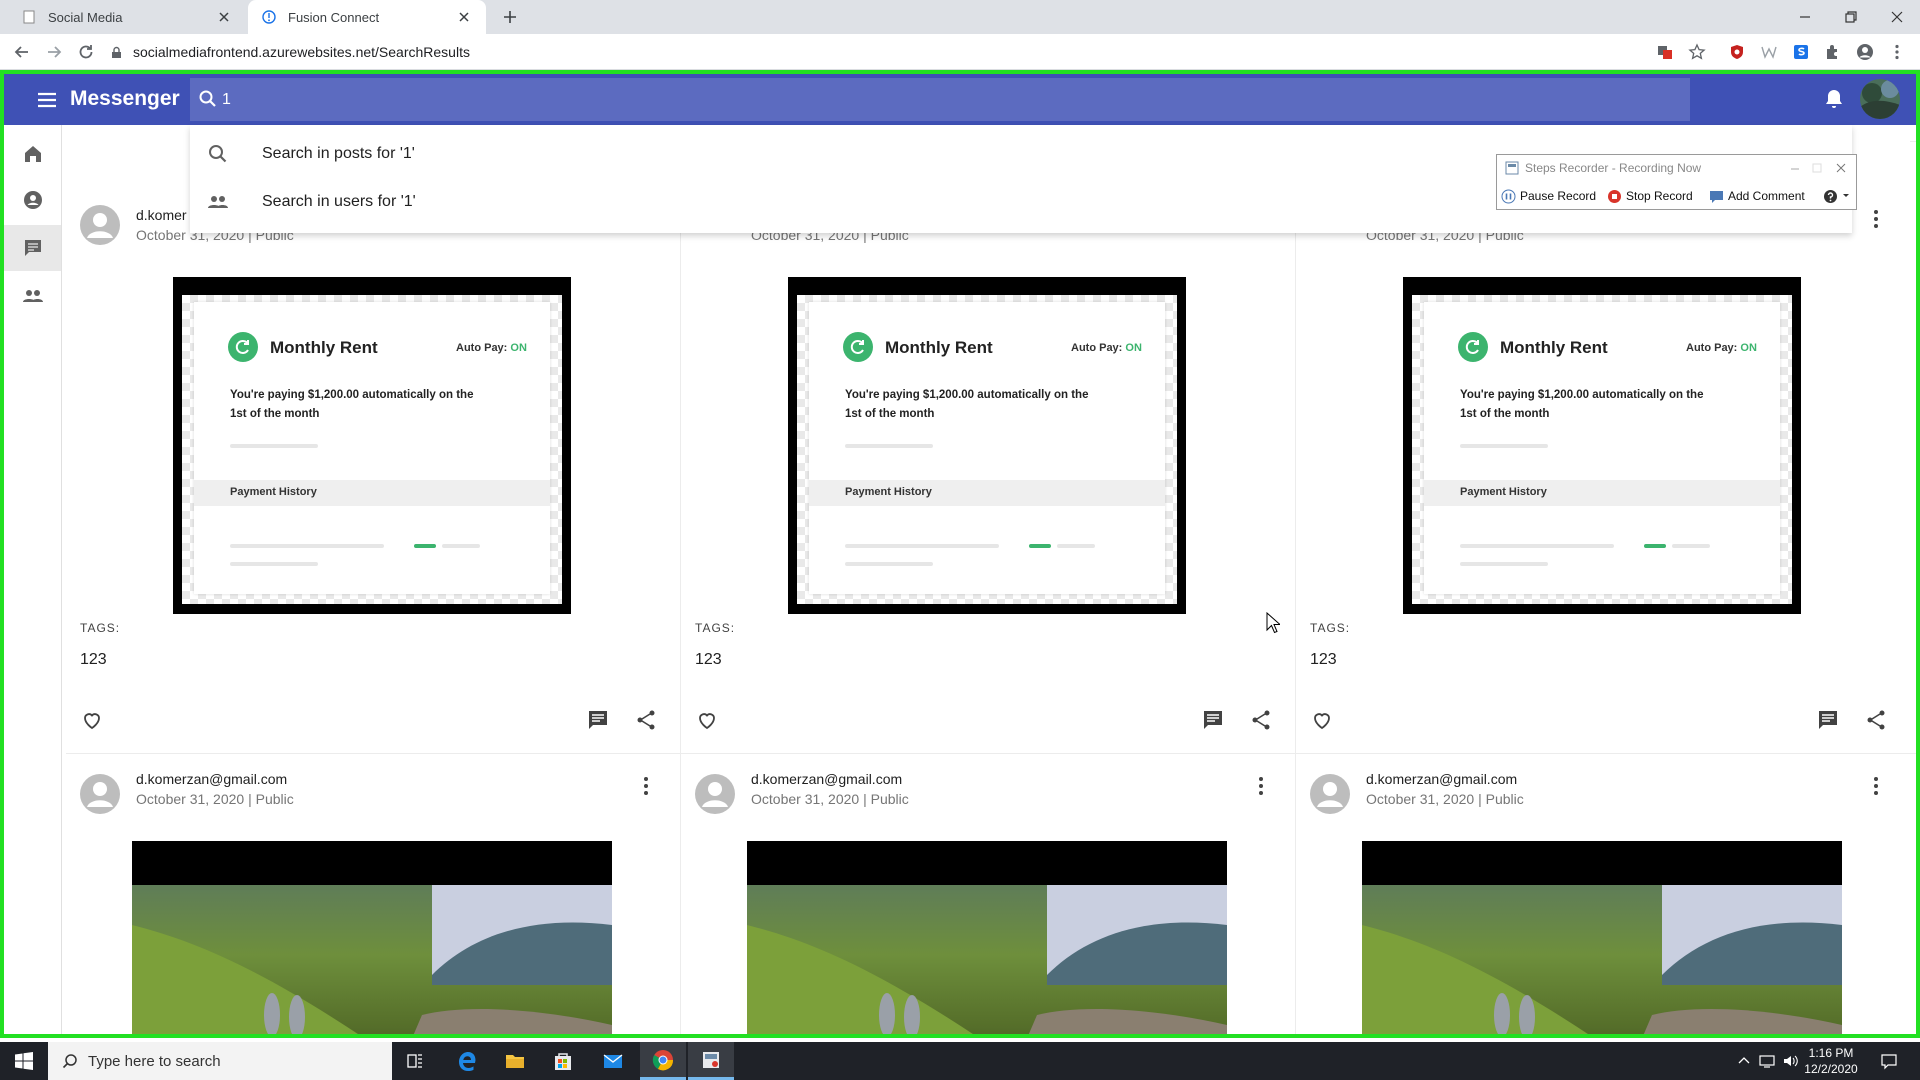 The width and height of the screenshot is (1920, 1080). I want to click on edge-icon, so click(467, 1061).